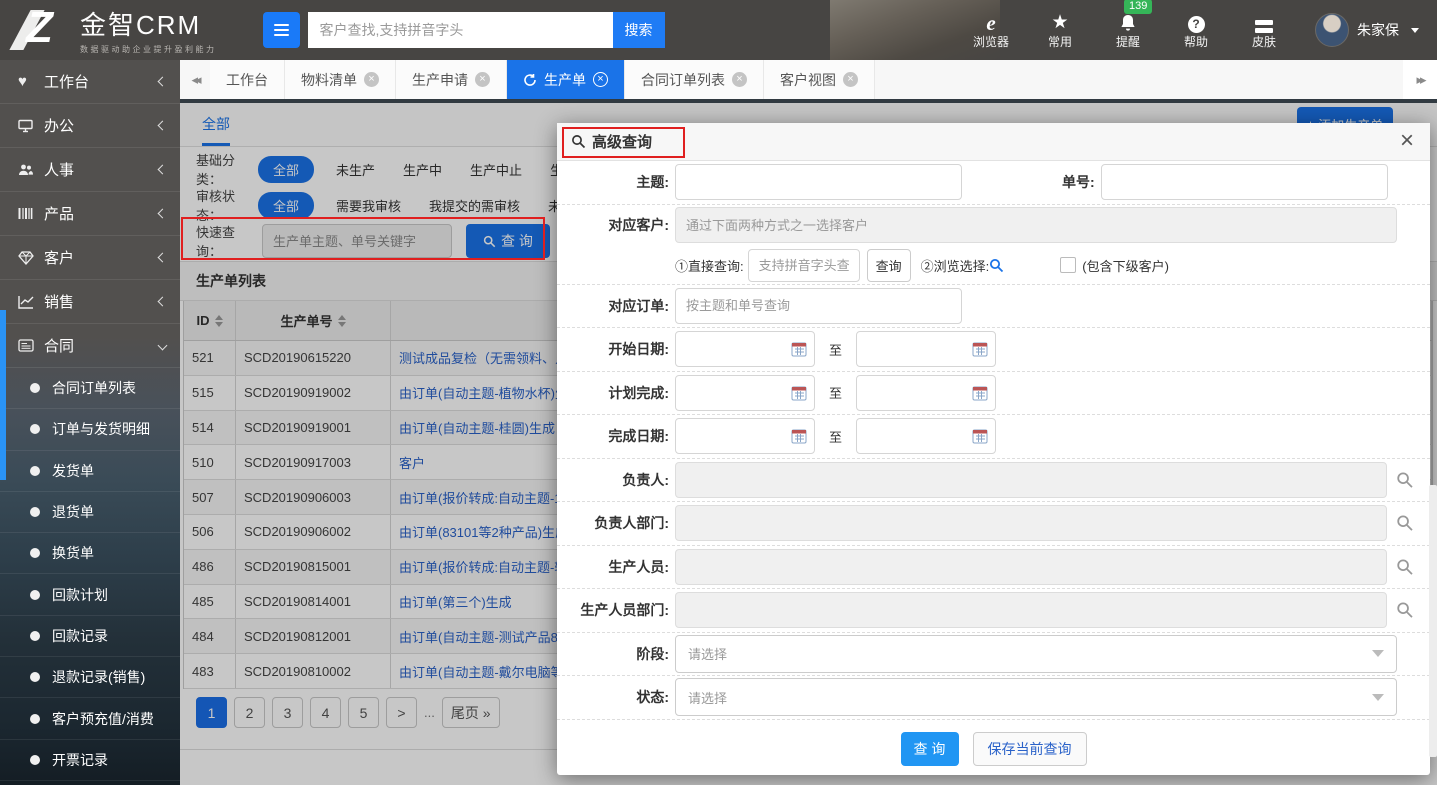  Describe the element at coordinates (888, 265) in the screenshot. I see `direct-query-button: 查询` at that location.